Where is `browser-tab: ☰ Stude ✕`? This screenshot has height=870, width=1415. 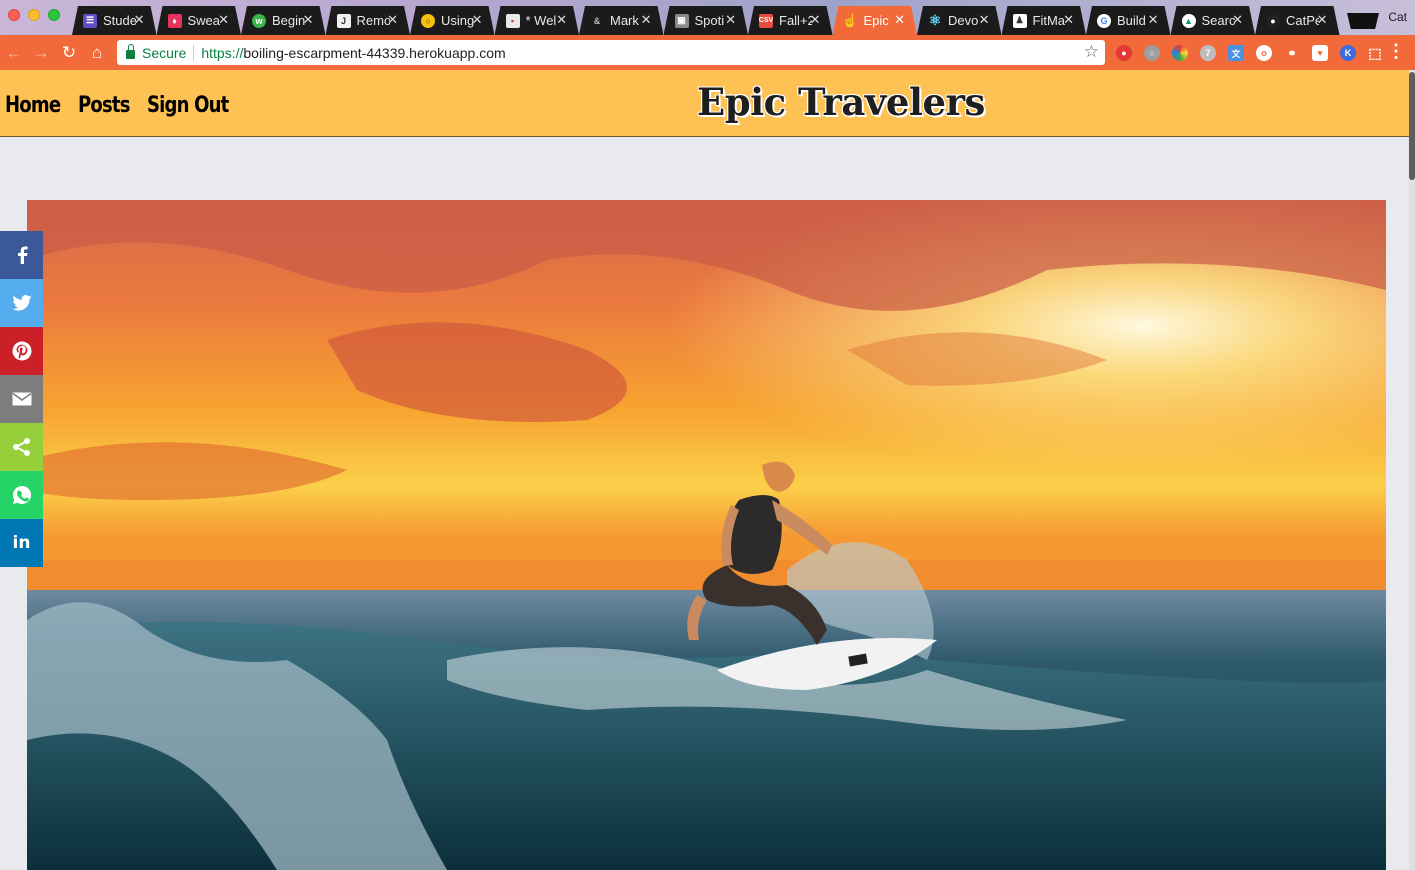
browser-tab: ☰ Stude ✕ is located at coordinates (114, 20).